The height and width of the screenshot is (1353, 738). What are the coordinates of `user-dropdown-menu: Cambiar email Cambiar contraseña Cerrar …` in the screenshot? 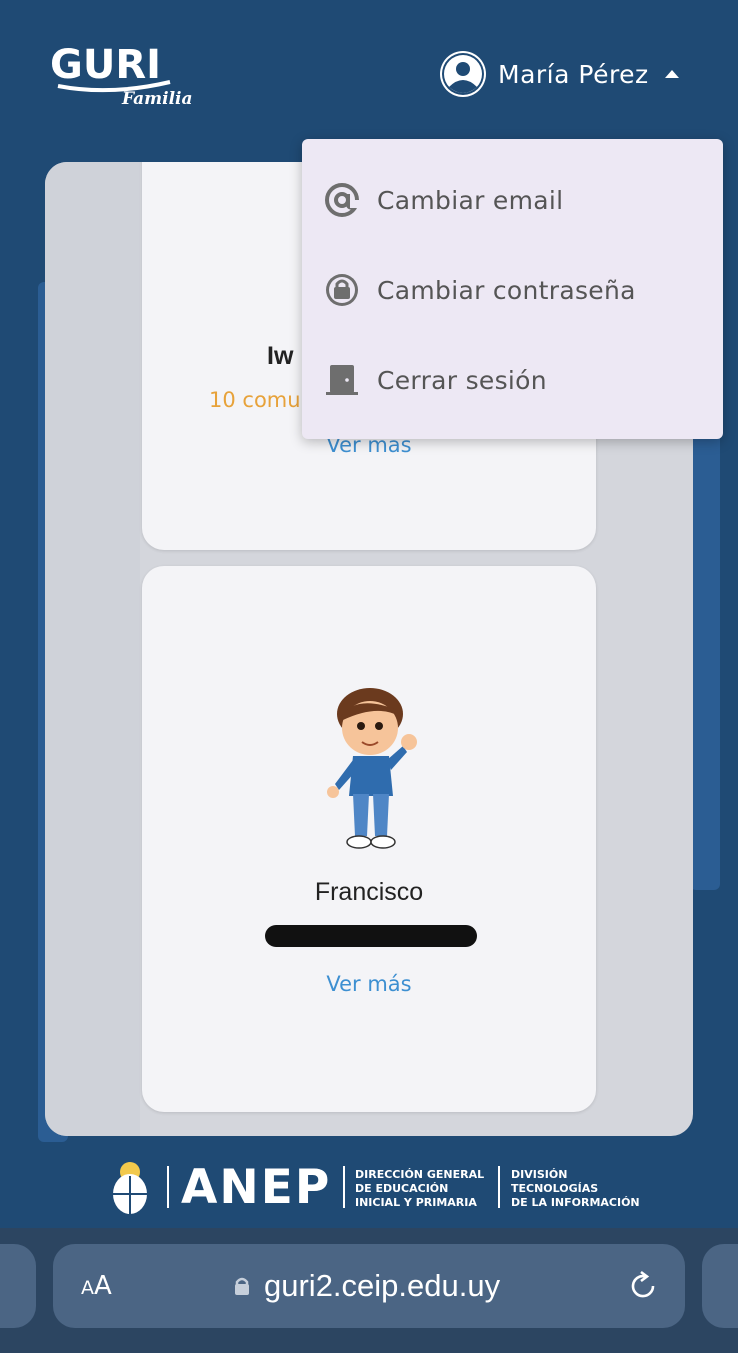 It's located at (512, 289).